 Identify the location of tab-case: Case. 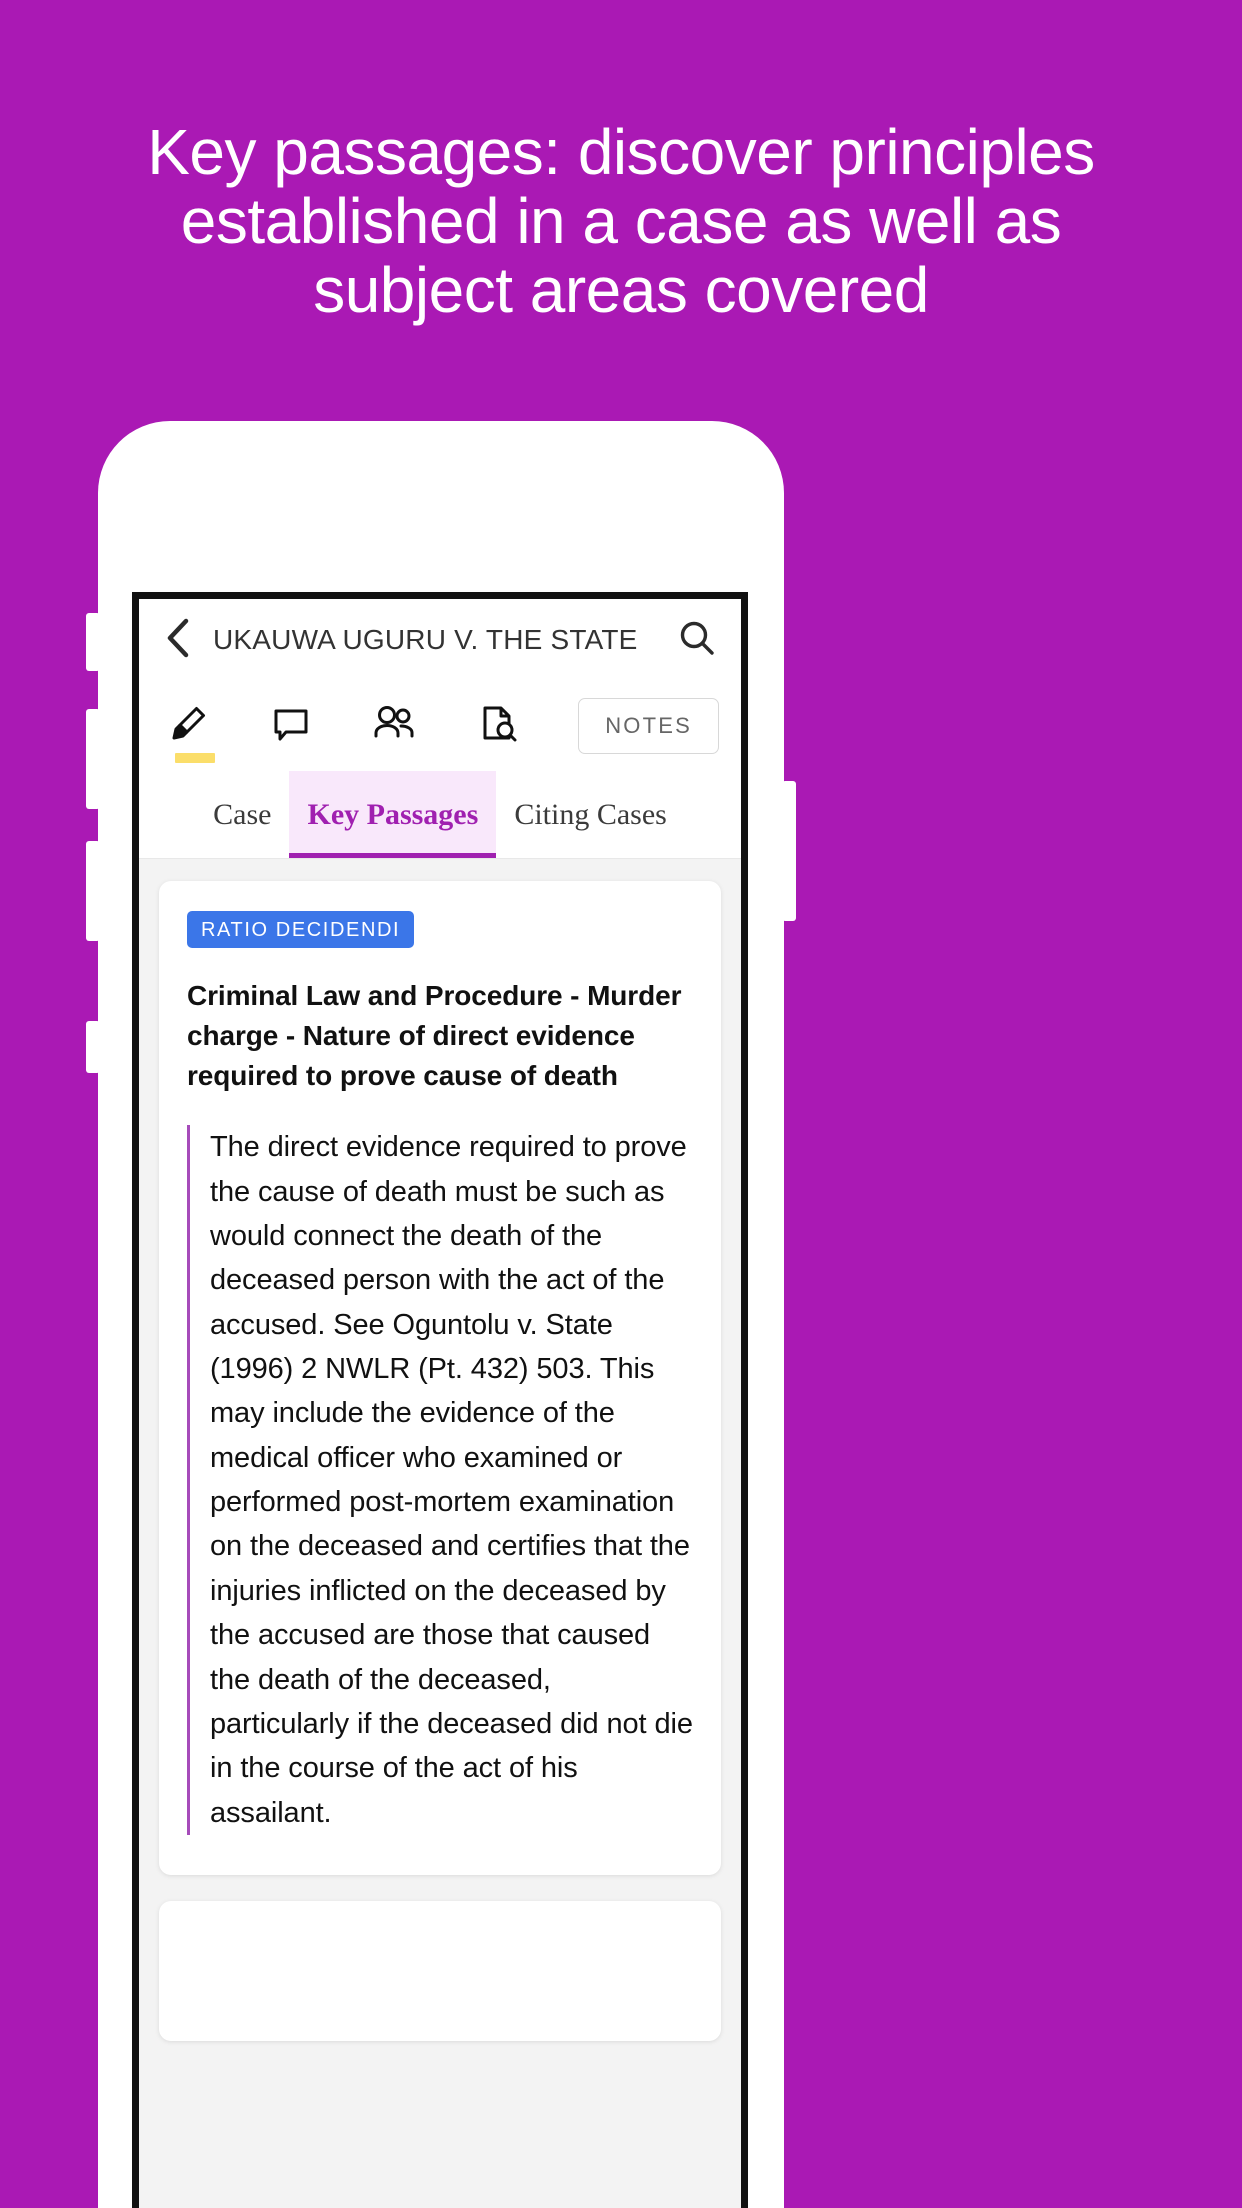
(242, 814).